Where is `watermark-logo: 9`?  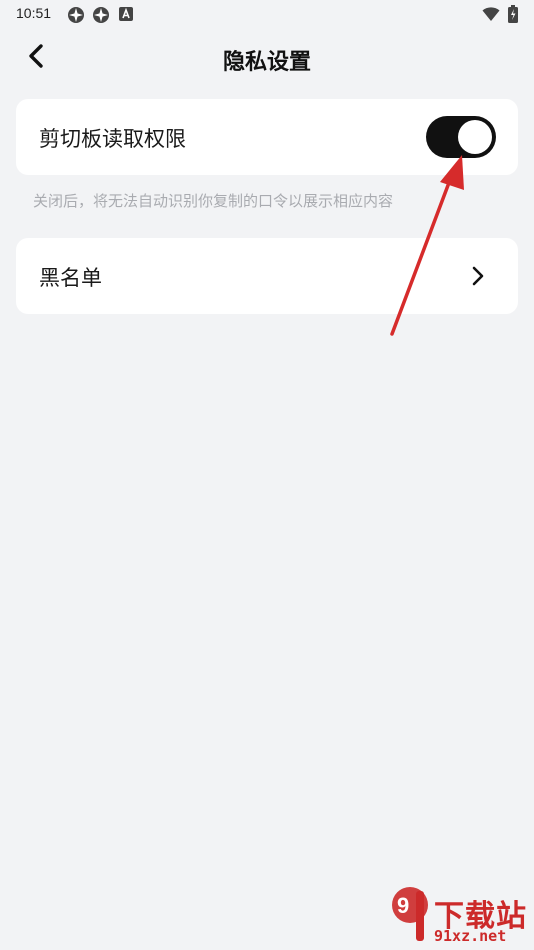
watermark-logo: 9 is located at coordinates (412, 916).